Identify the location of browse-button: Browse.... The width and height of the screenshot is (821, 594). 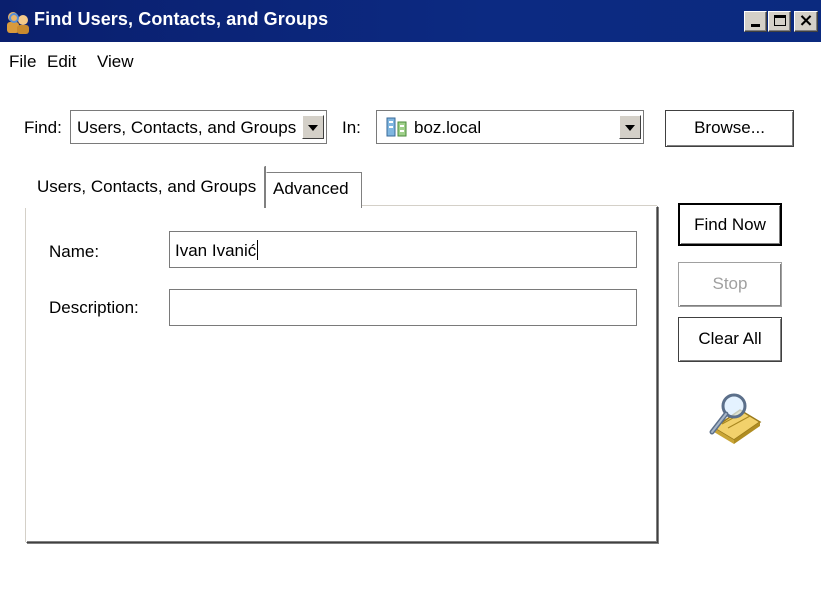
(729, 128).